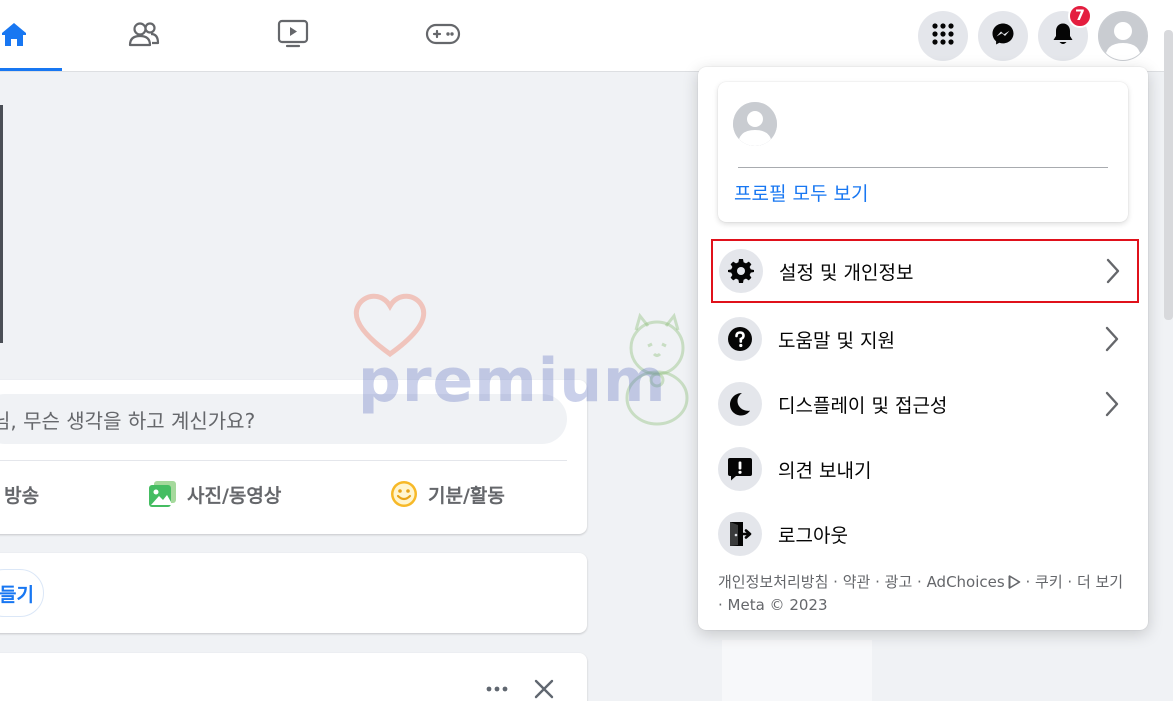 The height and width of the screenshot is (701, 1173). What do you see at coordinates (923, 152) in the screenshot?
I see `profile-card: 프로필 모두 보기` at bounding box center [923, 152].